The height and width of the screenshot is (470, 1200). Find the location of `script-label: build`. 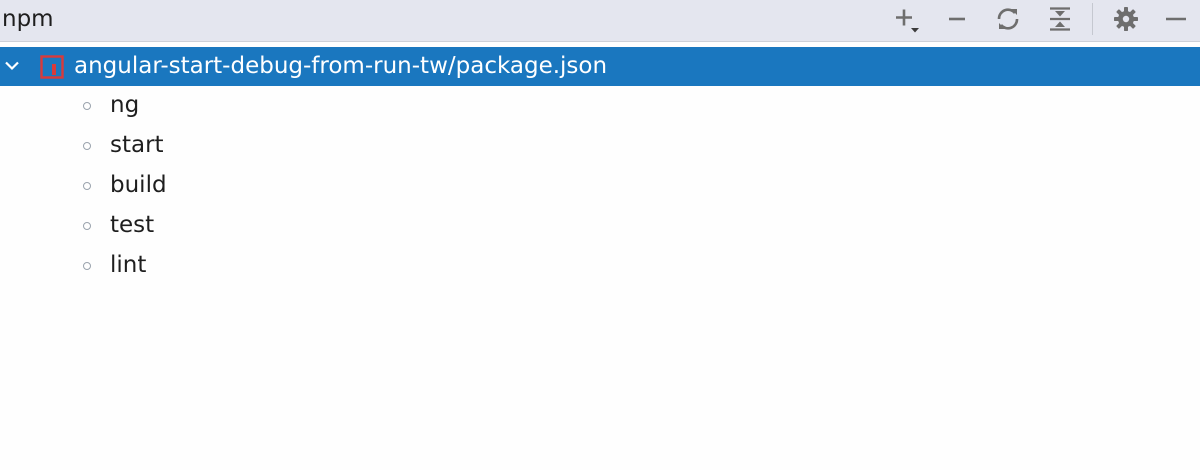

script-label: build is located at coordinates (138, 185).